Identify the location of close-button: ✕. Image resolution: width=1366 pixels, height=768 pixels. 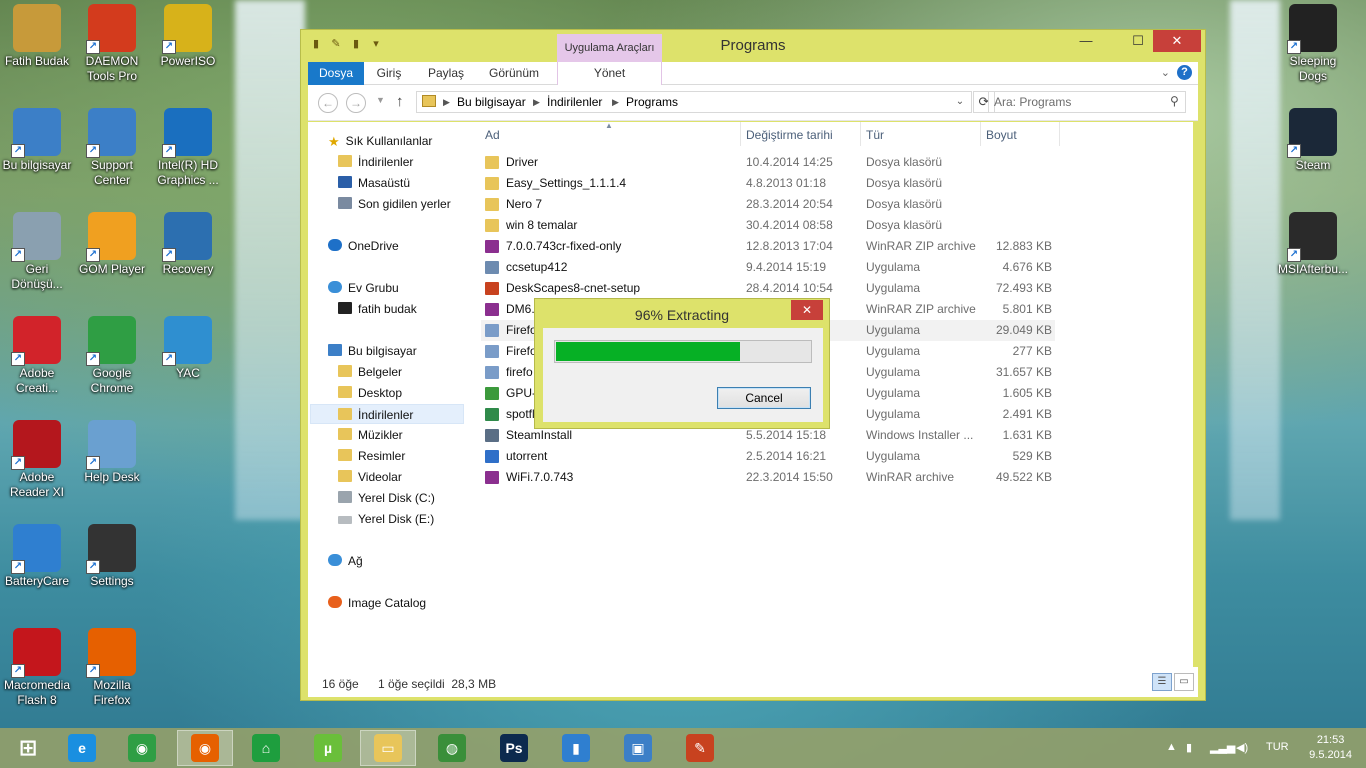
(1177, 41).